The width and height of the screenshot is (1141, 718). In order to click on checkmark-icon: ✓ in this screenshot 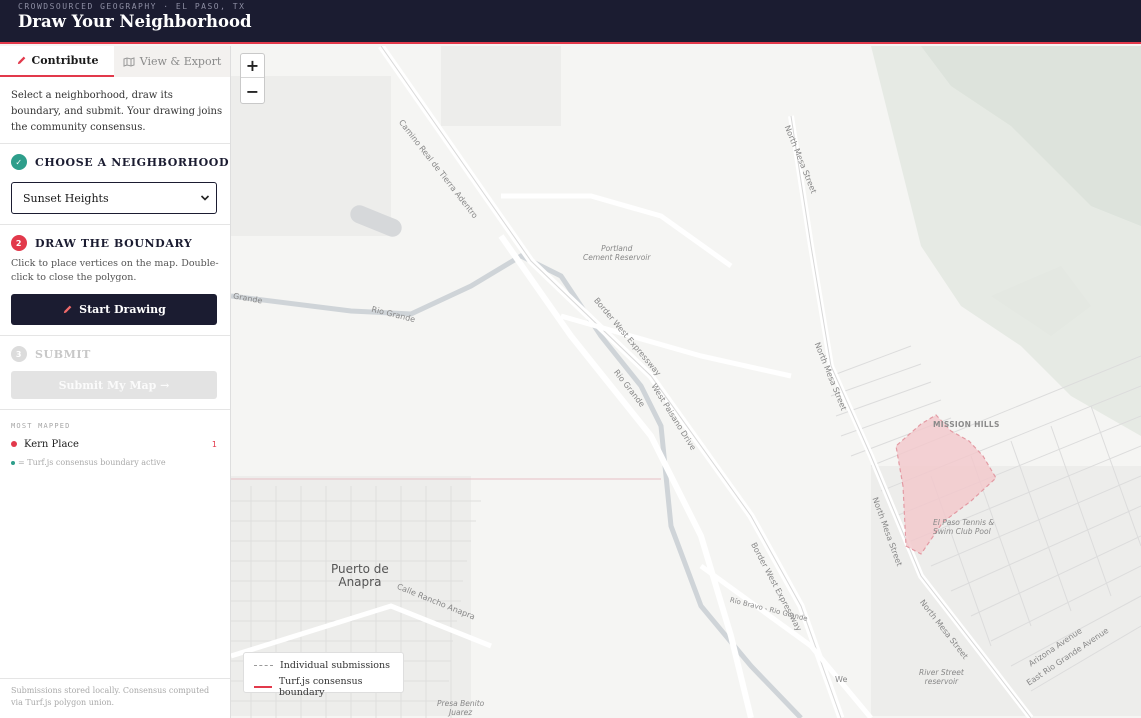, I will do `click(19, 162)`.